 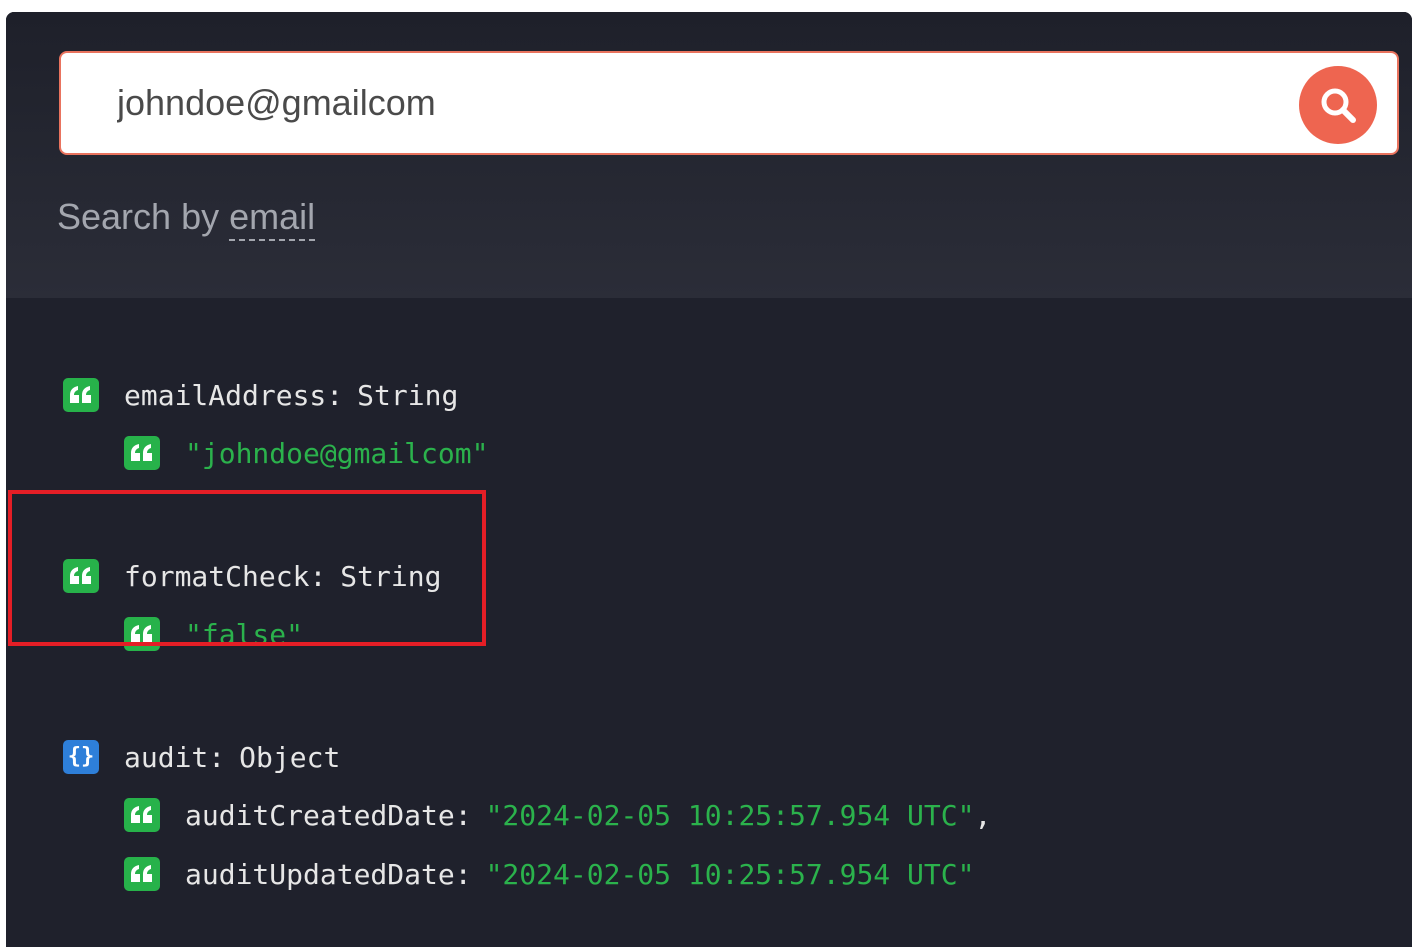 What do you see at coordinates (337, 453) in the screenshot?
I see `field-value: "johndoe@gmailcom"` at bounding box center [337, 453].